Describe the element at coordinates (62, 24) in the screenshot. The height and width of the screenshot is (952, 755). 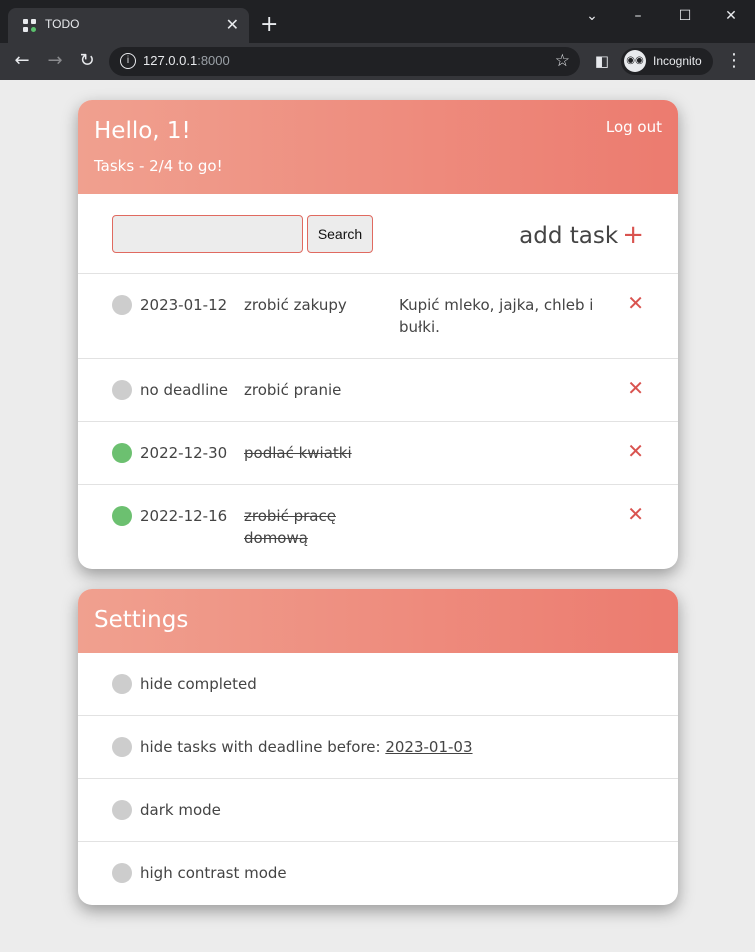
I see `tab-title: TODO` at that location.